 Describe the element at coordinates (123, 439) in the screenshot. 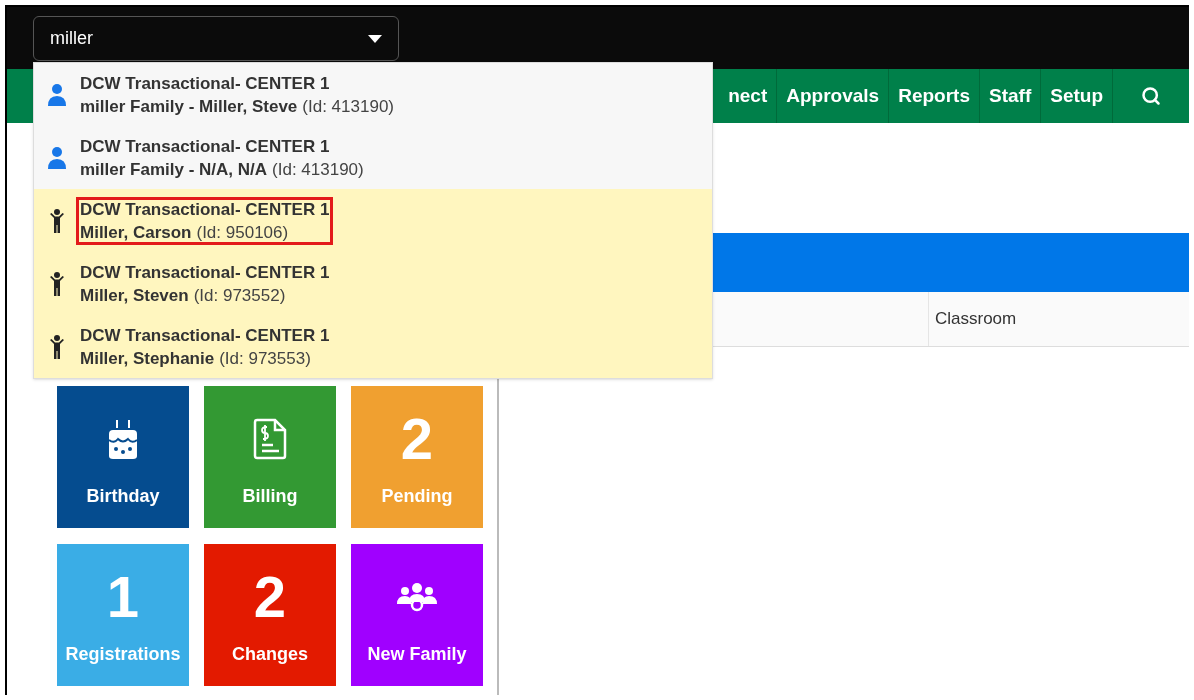

I see `cake-icon` at that location.